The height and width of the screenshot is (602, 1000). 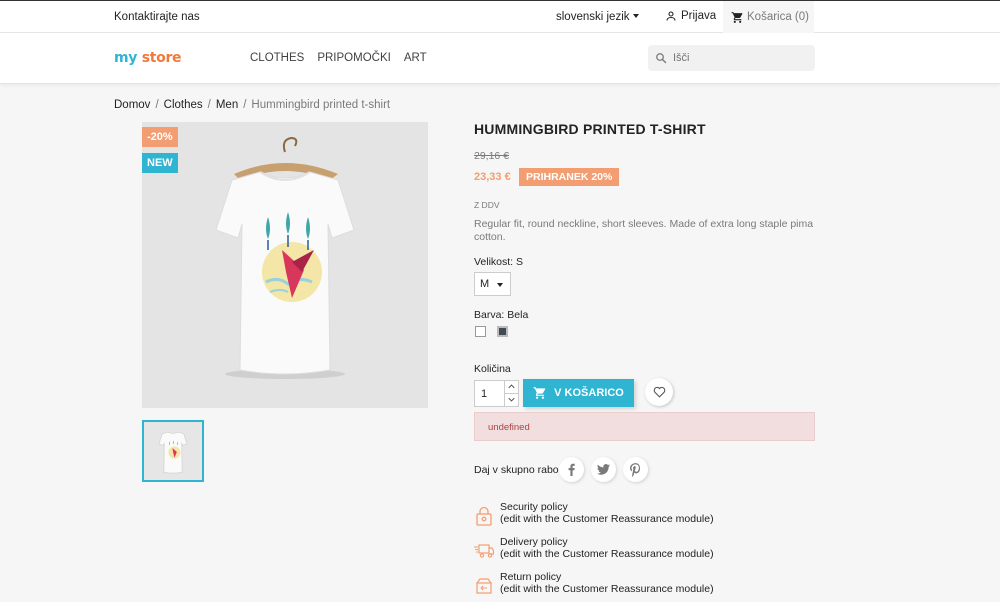 What do you see at coordinates (644, 426) in the screenshot?
I see `product-alert: undefined` at bounding box center [644, 426].